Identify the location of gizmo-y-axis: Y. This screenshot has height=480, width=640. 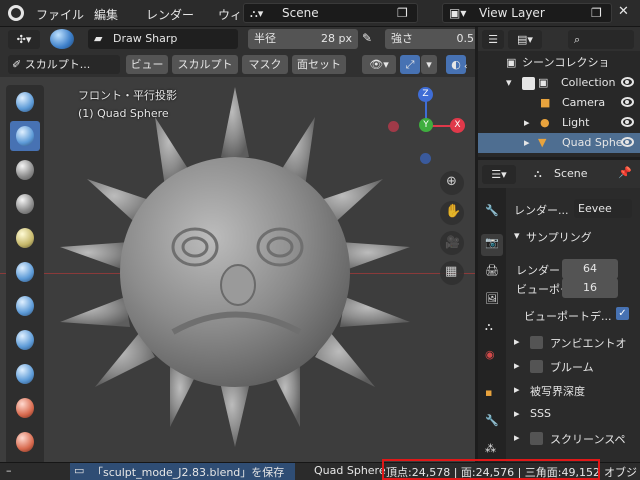
(426, 125).